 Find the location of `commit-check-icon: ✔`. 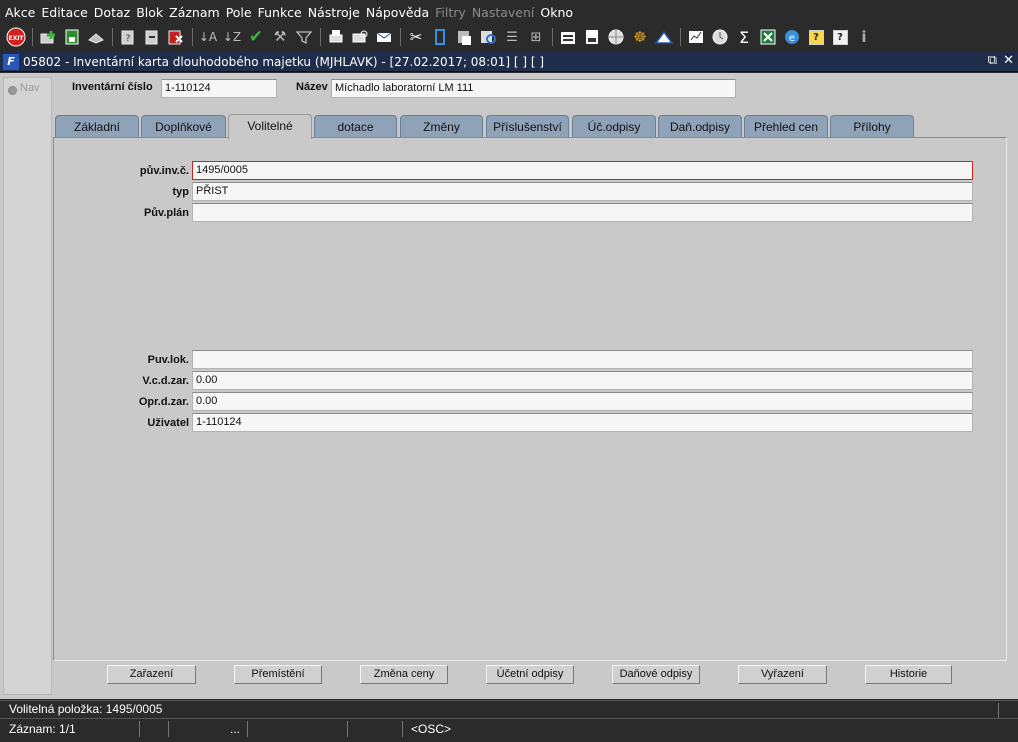

commit-check-icon: ✔ is located at coordinates (256, 37).